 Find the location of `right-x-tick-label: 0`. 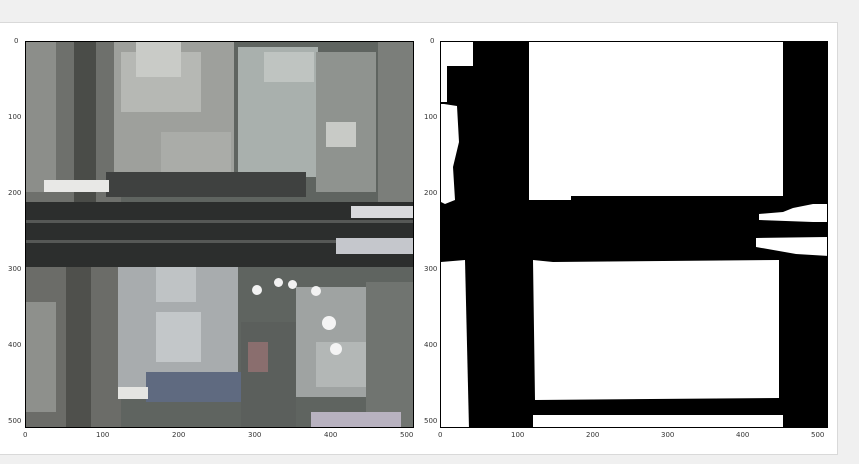

right-x-tick-label: 0 is located at coordinates (440, 435).